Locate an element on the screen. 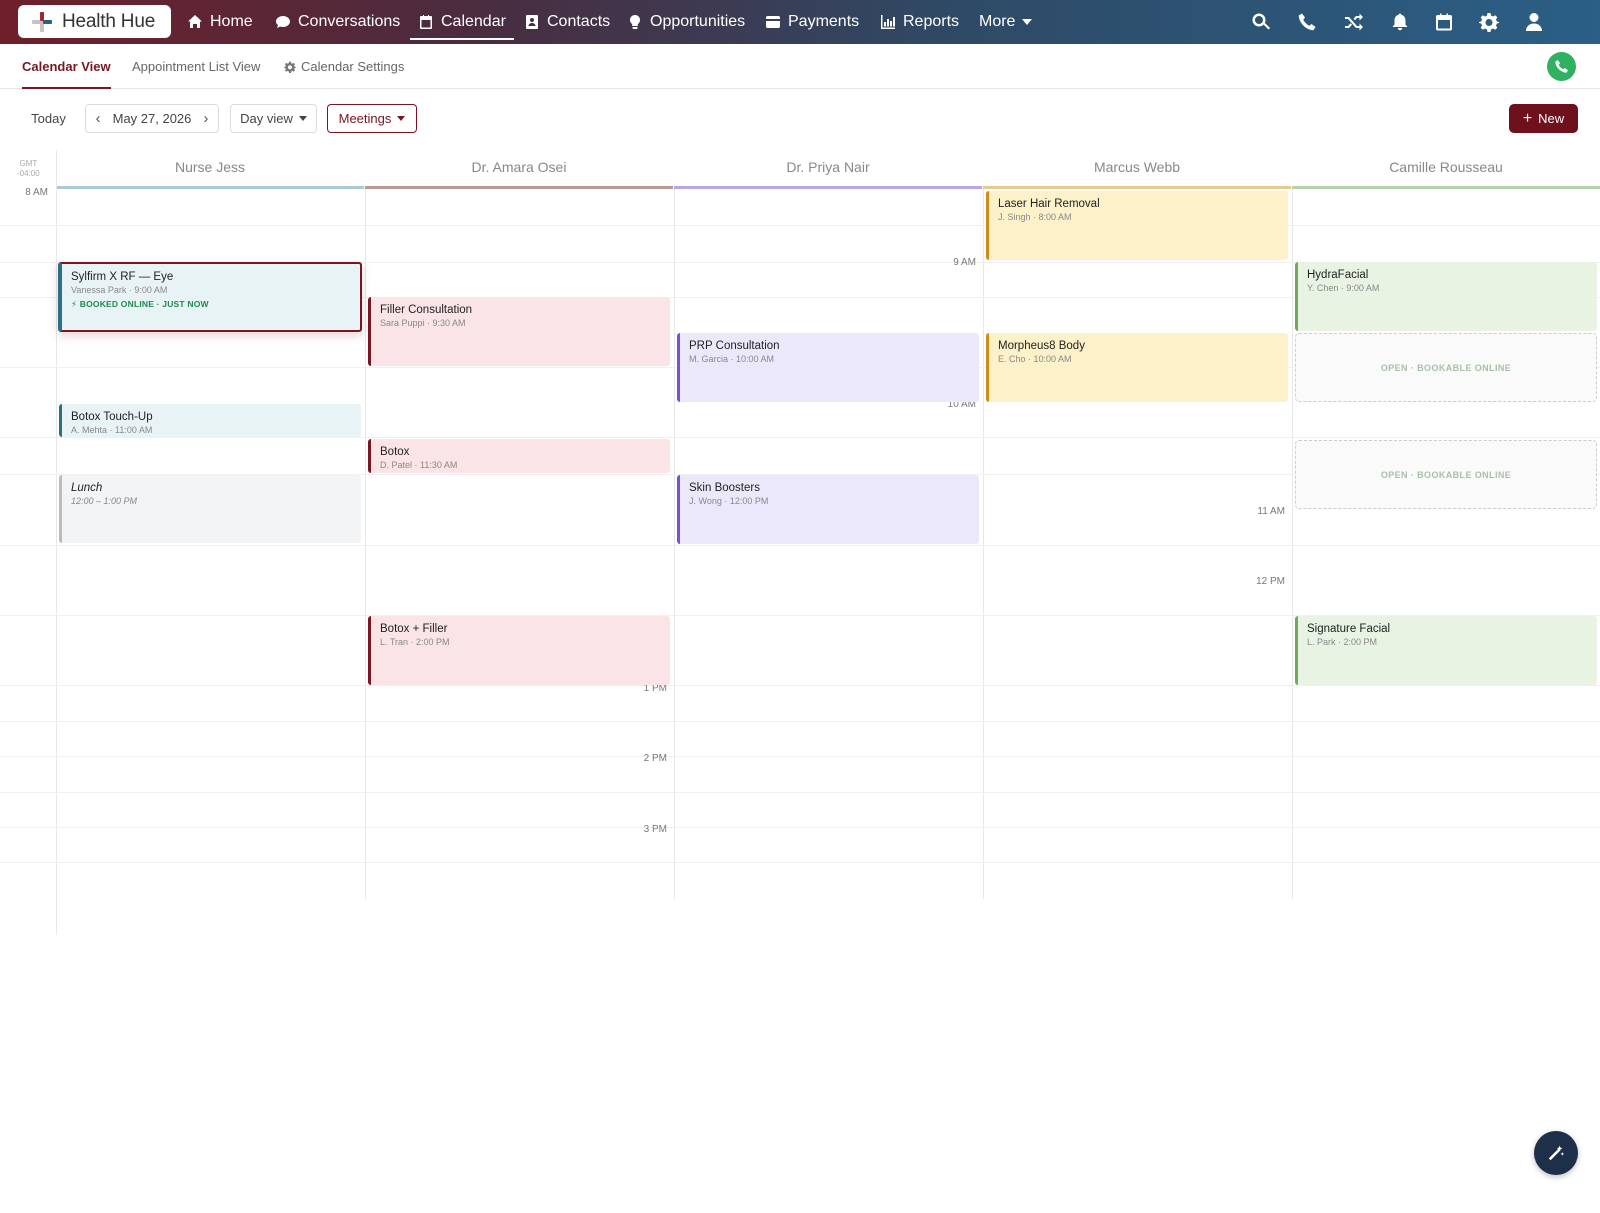  gear-icon is located at coordinates (290, 67).